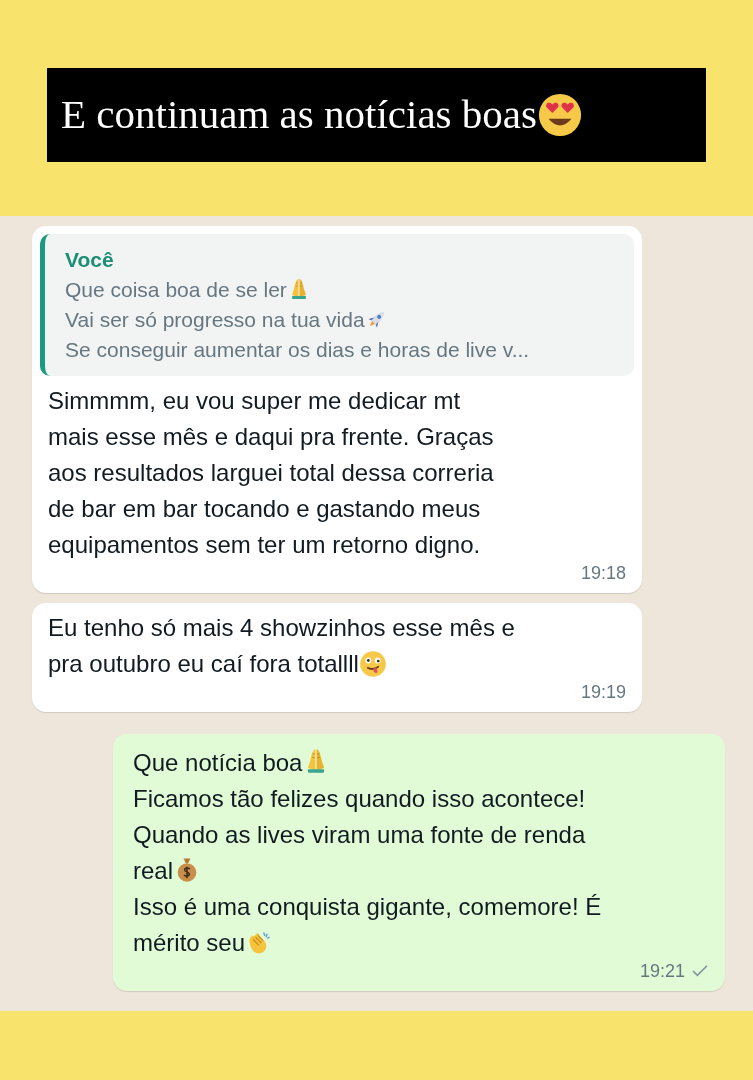 The height and width of the screenshot is (1080, 753). Describe the element at coordinates (281, 627) in the screenshot. I see `message-text: Eu tenho só mais 4 showzinhos esse mês e` at that location.